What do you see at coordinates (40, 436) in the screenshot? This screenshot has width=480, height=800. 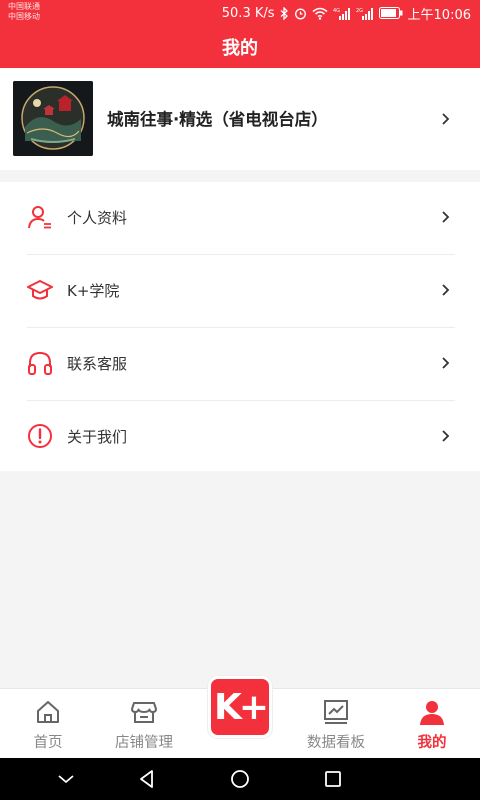 I see `info-icon` at bounding box center [40, 436].